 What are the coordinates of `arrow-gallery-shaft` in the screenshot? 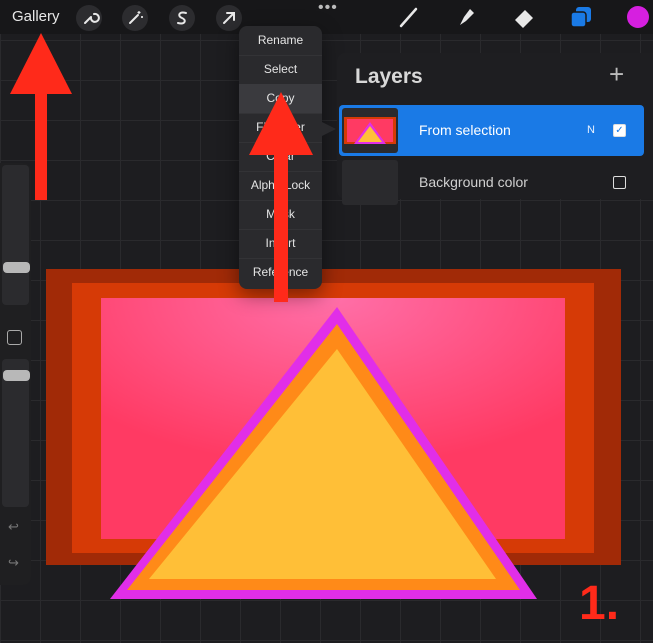 It's located at (41, 145).